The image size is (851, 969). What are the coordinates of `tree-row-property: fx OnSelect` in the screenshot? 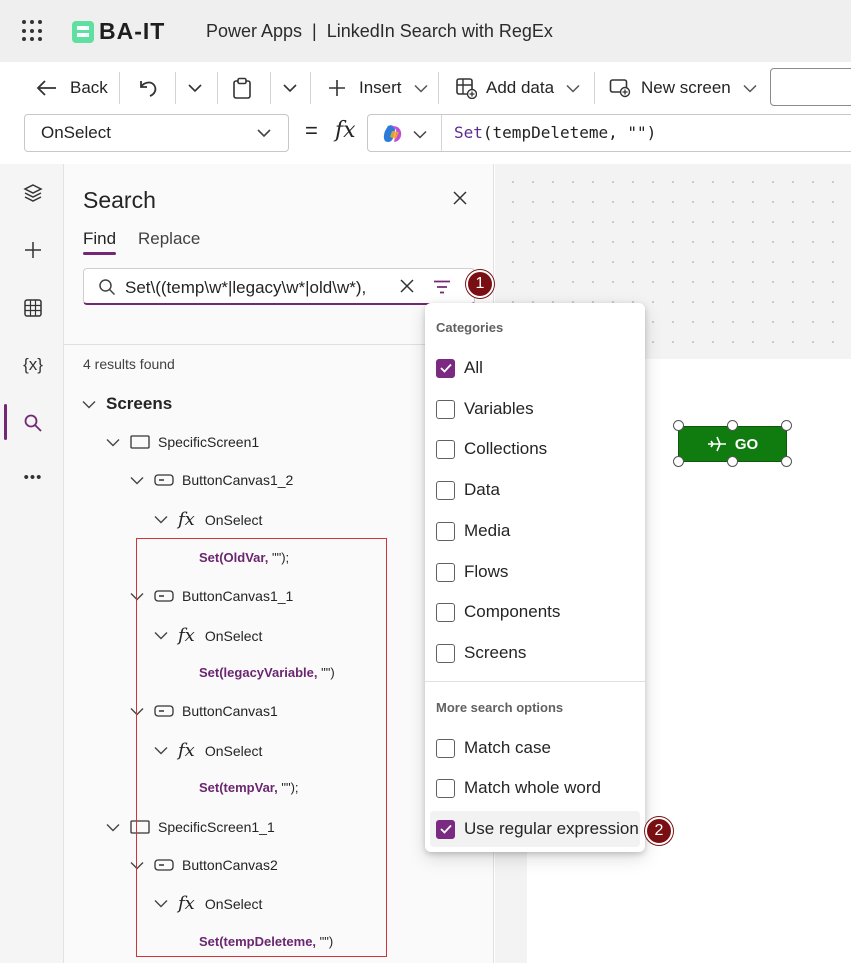 It's located at (208, 519).